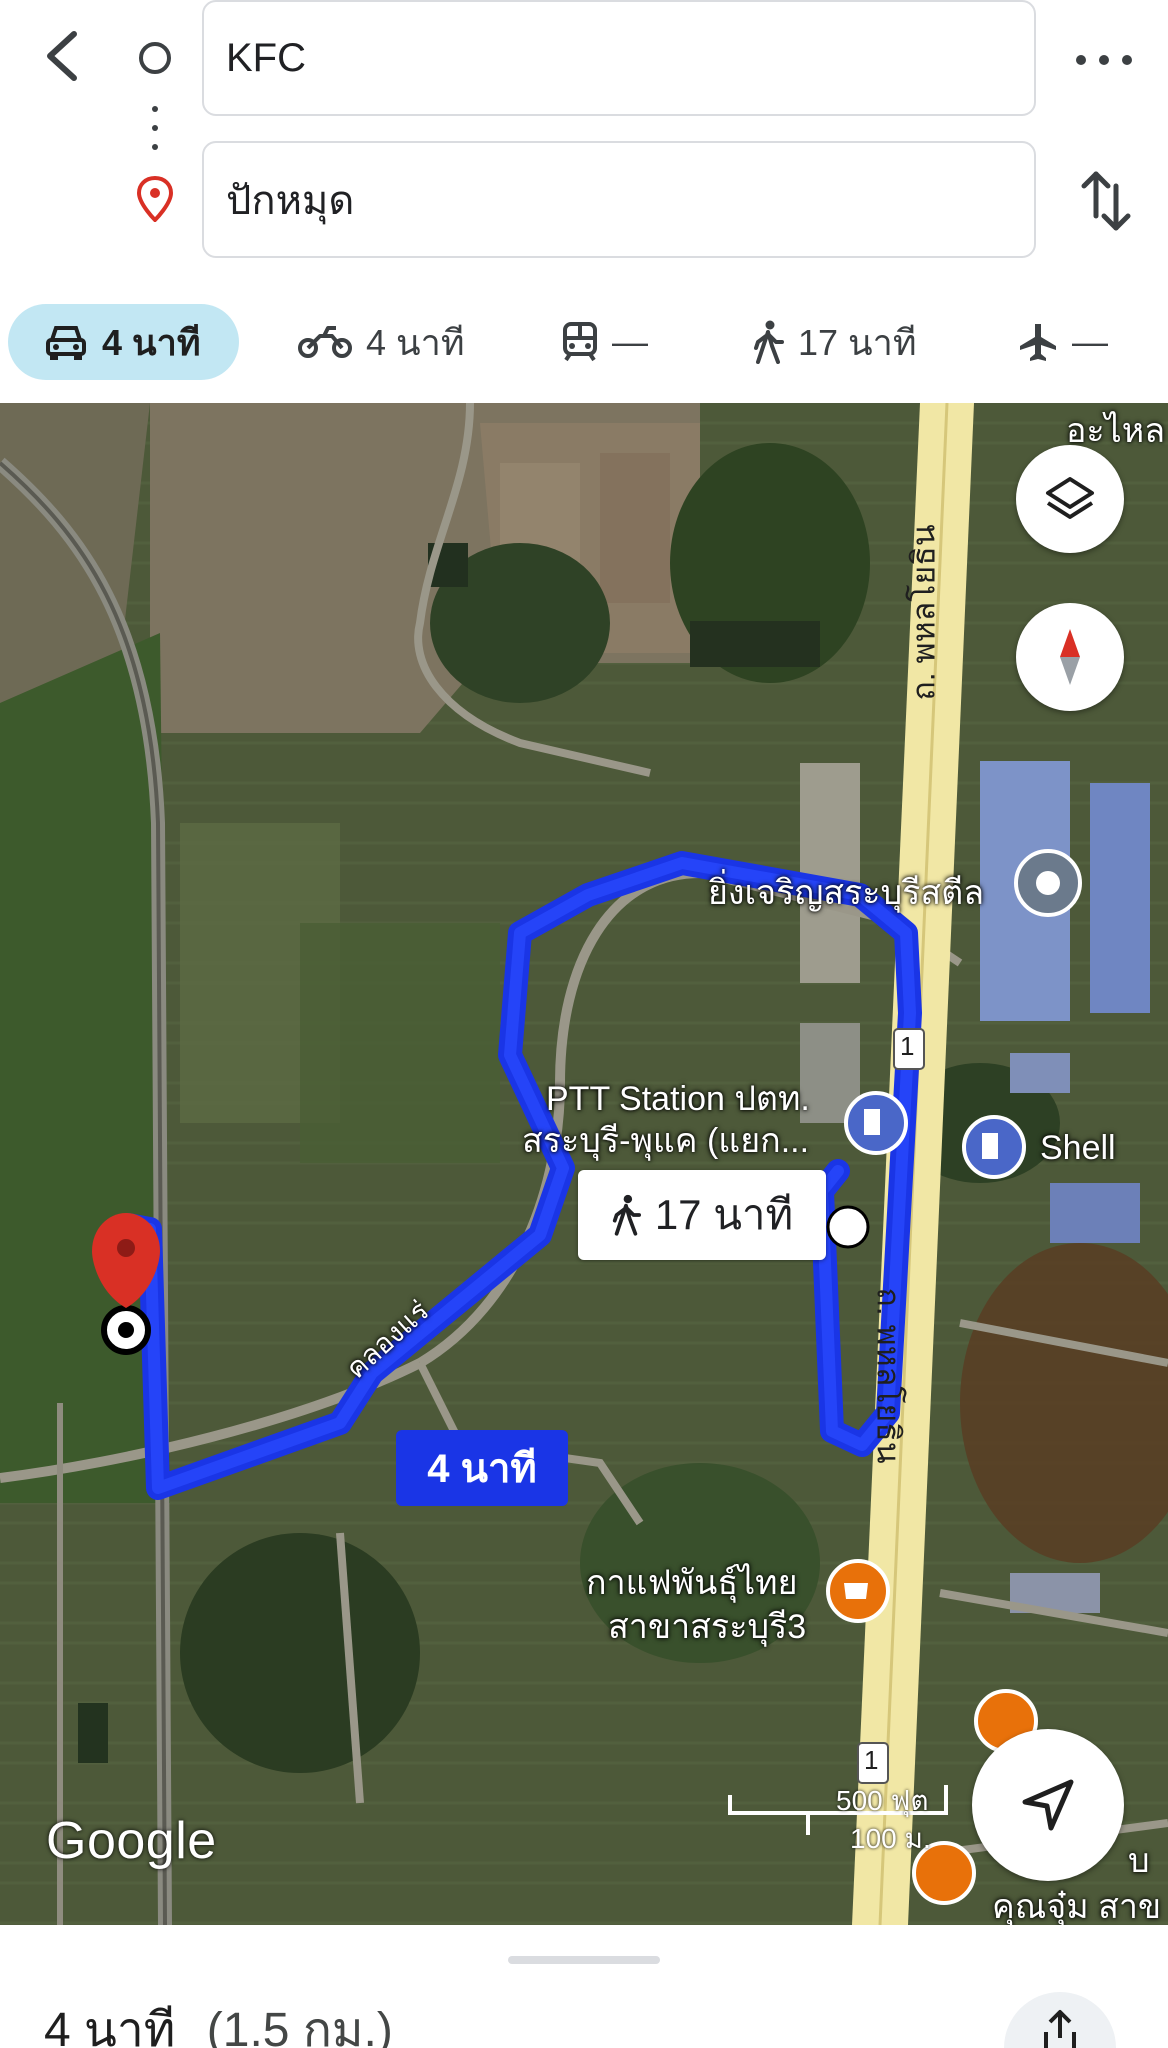 The height and width of the screenshot is (2048, 1168). What do you see at coordinates (299, 2026) in the screenshot?
I see `route-distance: (1.5 กม.)` at bounding box center [299, 2026].